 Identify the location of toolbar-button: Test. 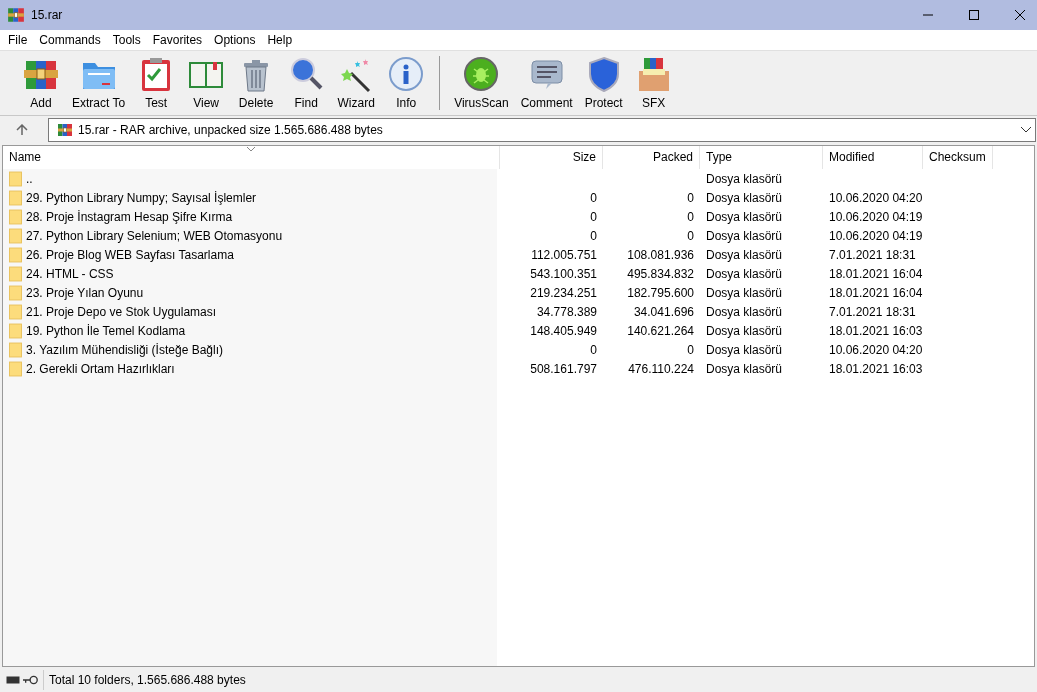
(156, 81).